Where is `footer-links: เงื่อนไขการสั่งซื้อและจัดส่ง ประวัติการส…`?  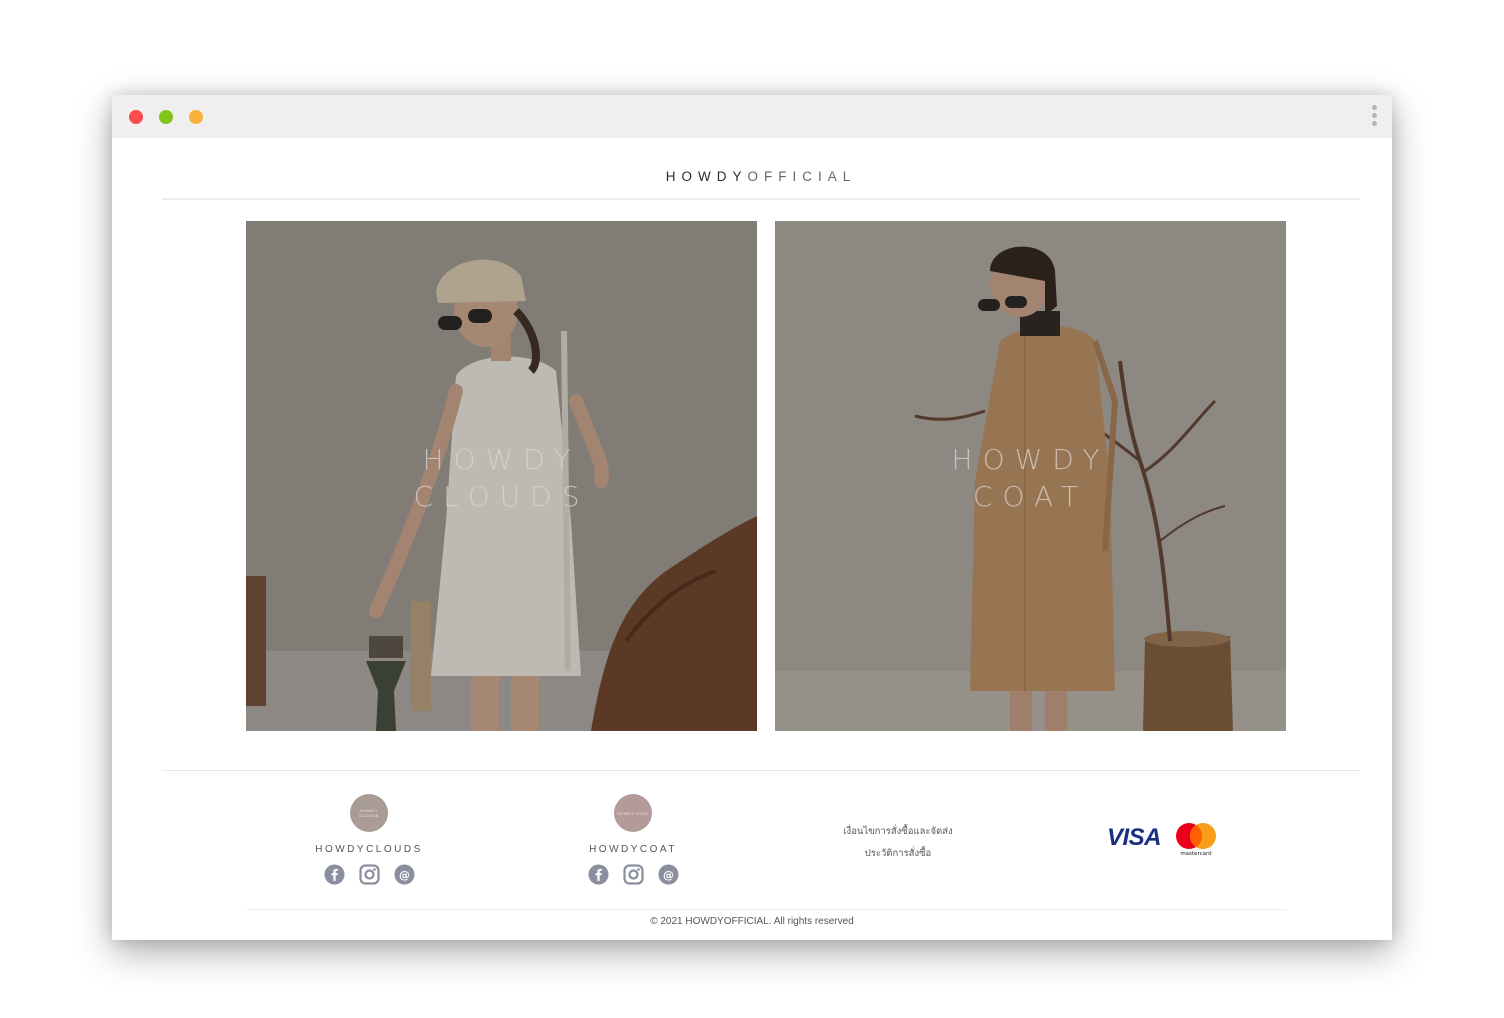
footer-links: เงื่อนไขการสั่งซื้อและจัดส่ง ประวัติการส… is located at coordinates (898, 843).